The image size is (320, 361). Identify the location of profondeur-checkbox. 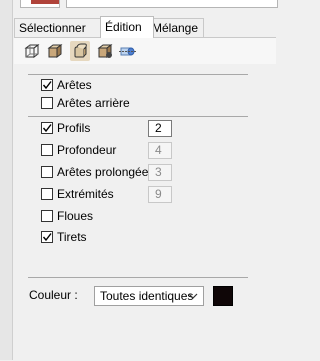
(47, 150).